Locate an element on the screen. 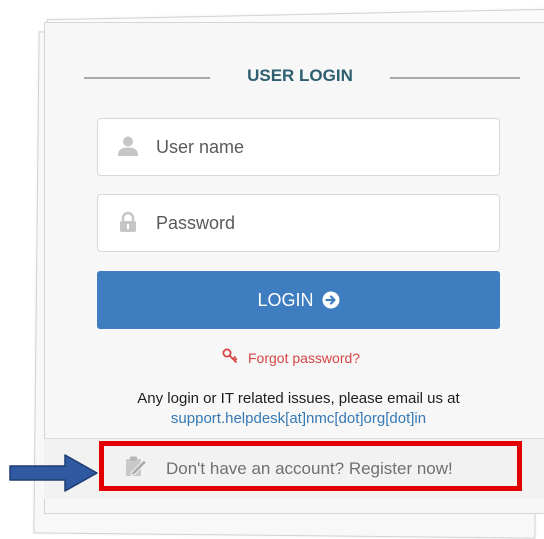  page-title: USER LOGIN is located at coordinates (300, 75).